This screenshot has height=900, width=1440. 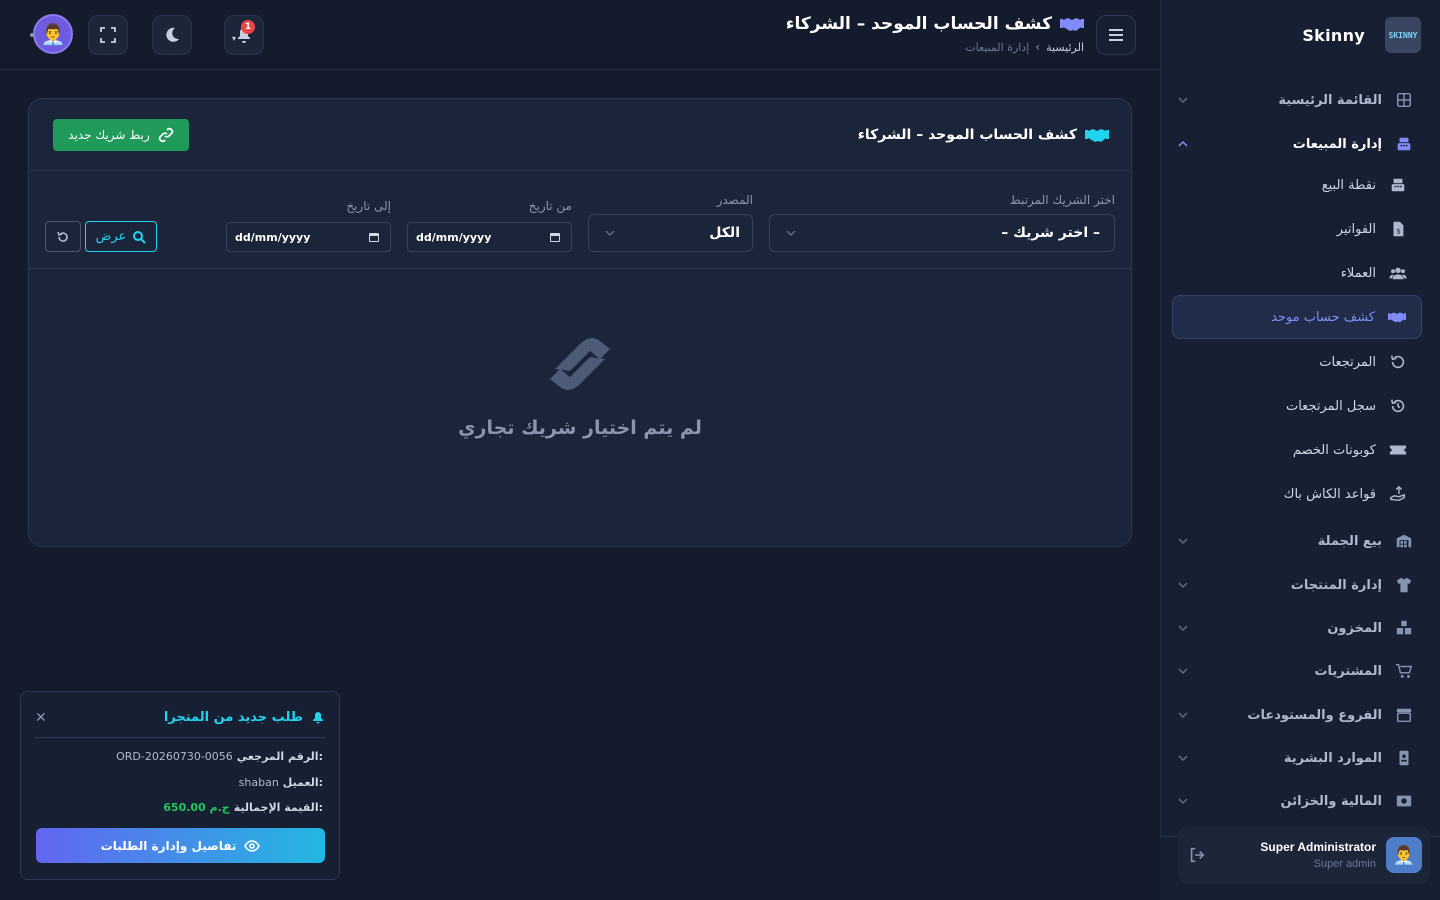 What do you see at coordinates (1347, 362) in the screenshot?
I see `sidebar-subitem-label: المرتجعات` at bounding box center [1347, 362].